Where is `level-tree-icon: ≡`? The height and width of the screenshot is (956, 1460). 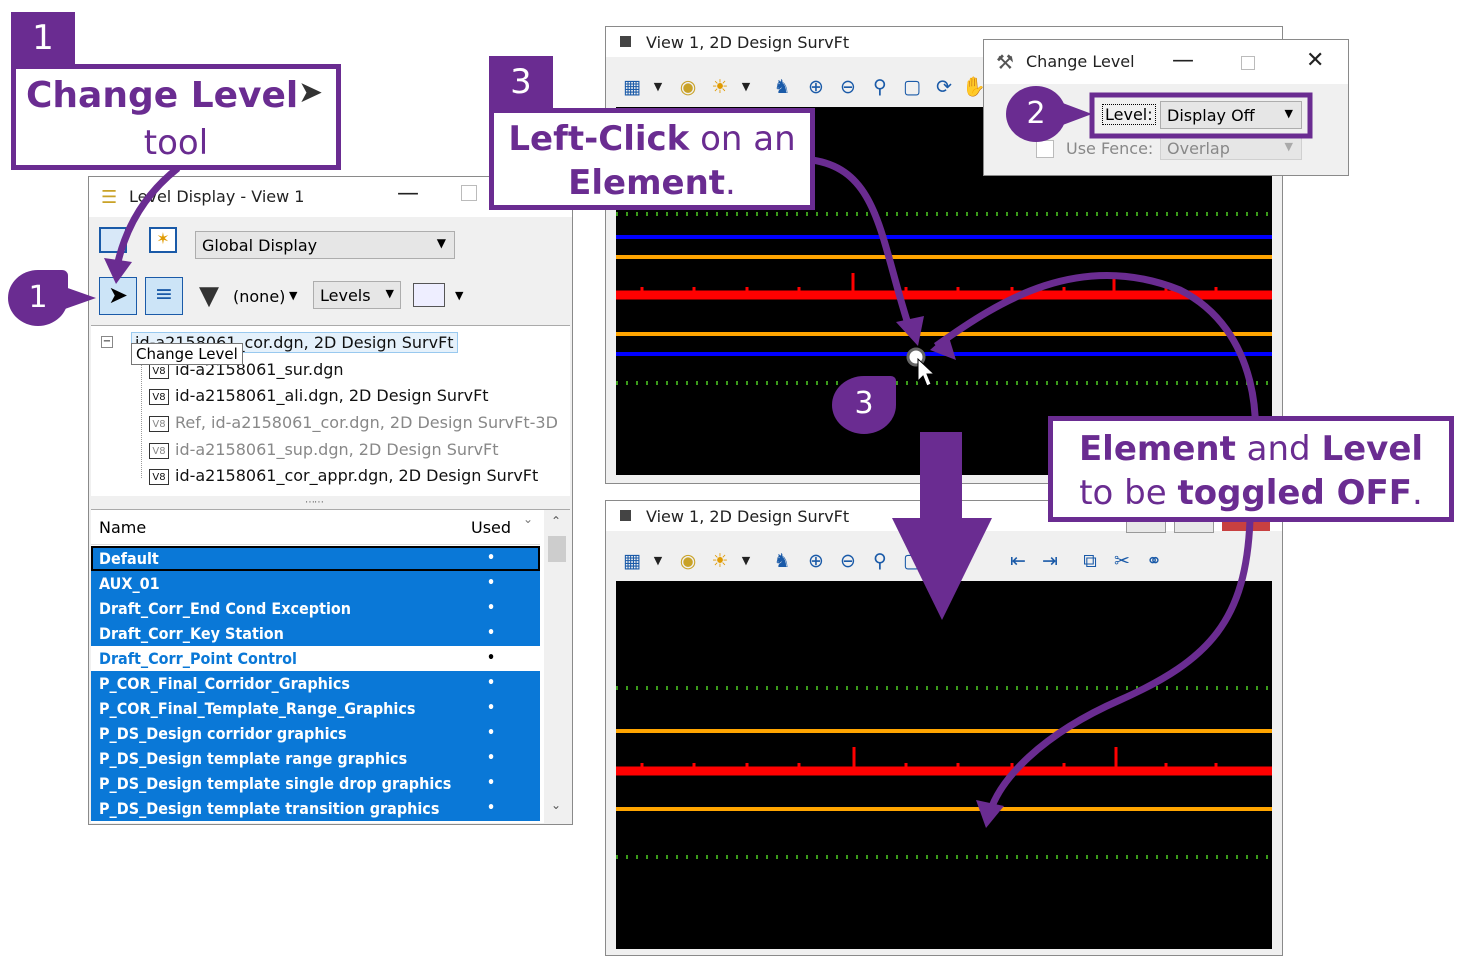 level-tree-icon: ≡ is located at coordinates (164, 296).